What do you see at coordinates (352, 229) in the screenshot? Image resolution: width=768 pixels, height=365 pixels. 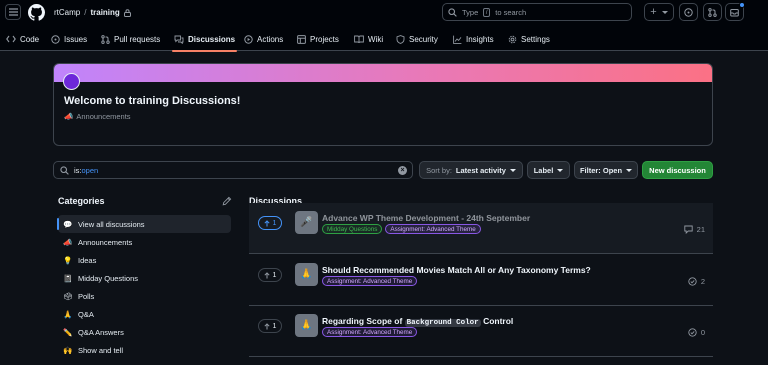 I see `label-badge: Midday Questions` at bounding box center [352, 229].